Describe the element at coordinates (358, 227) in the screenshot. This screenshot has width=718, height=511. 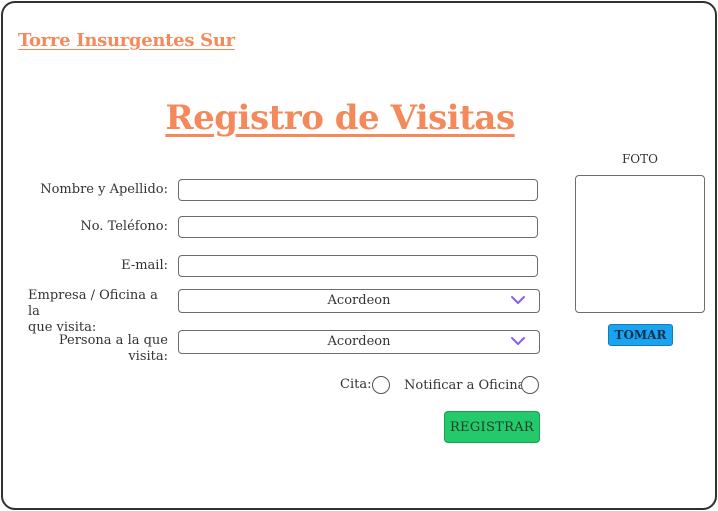
I see `phone-input` at that location.